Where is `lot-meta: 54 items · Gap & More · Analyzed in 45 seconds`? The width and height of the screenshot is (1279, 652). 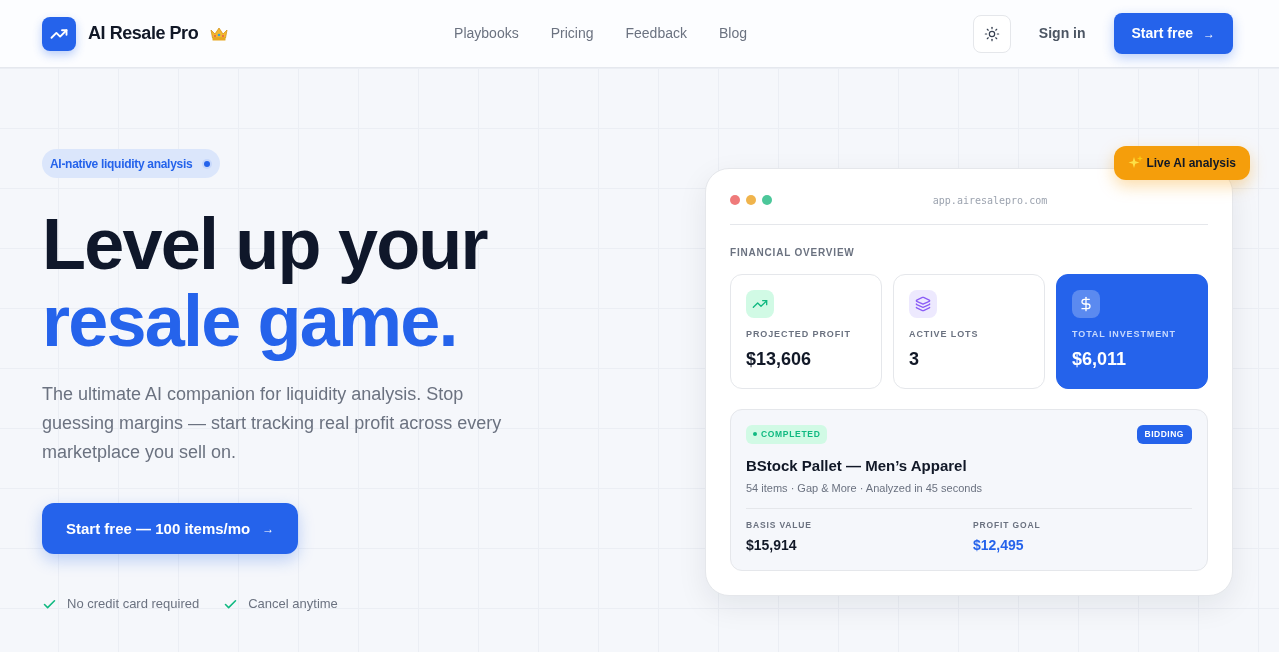
lot-meta: 54 items · Gap & More · Analyzed in 45 seconds is located at coordinates (864, 488).